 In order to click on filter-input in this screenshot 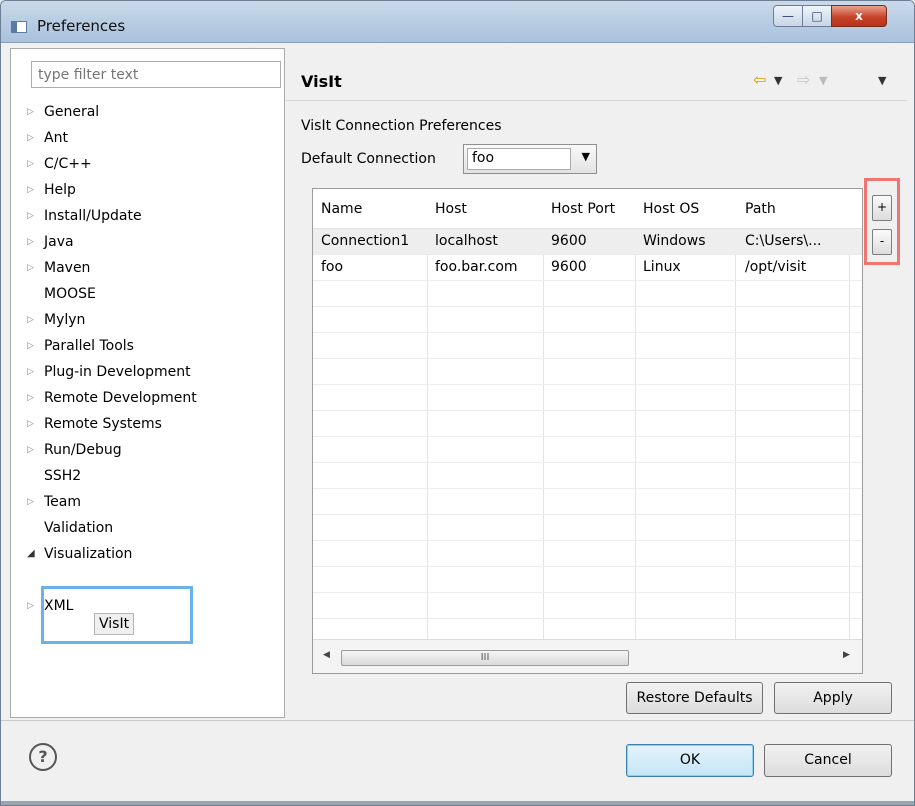, I will do `click(156, 74)`.